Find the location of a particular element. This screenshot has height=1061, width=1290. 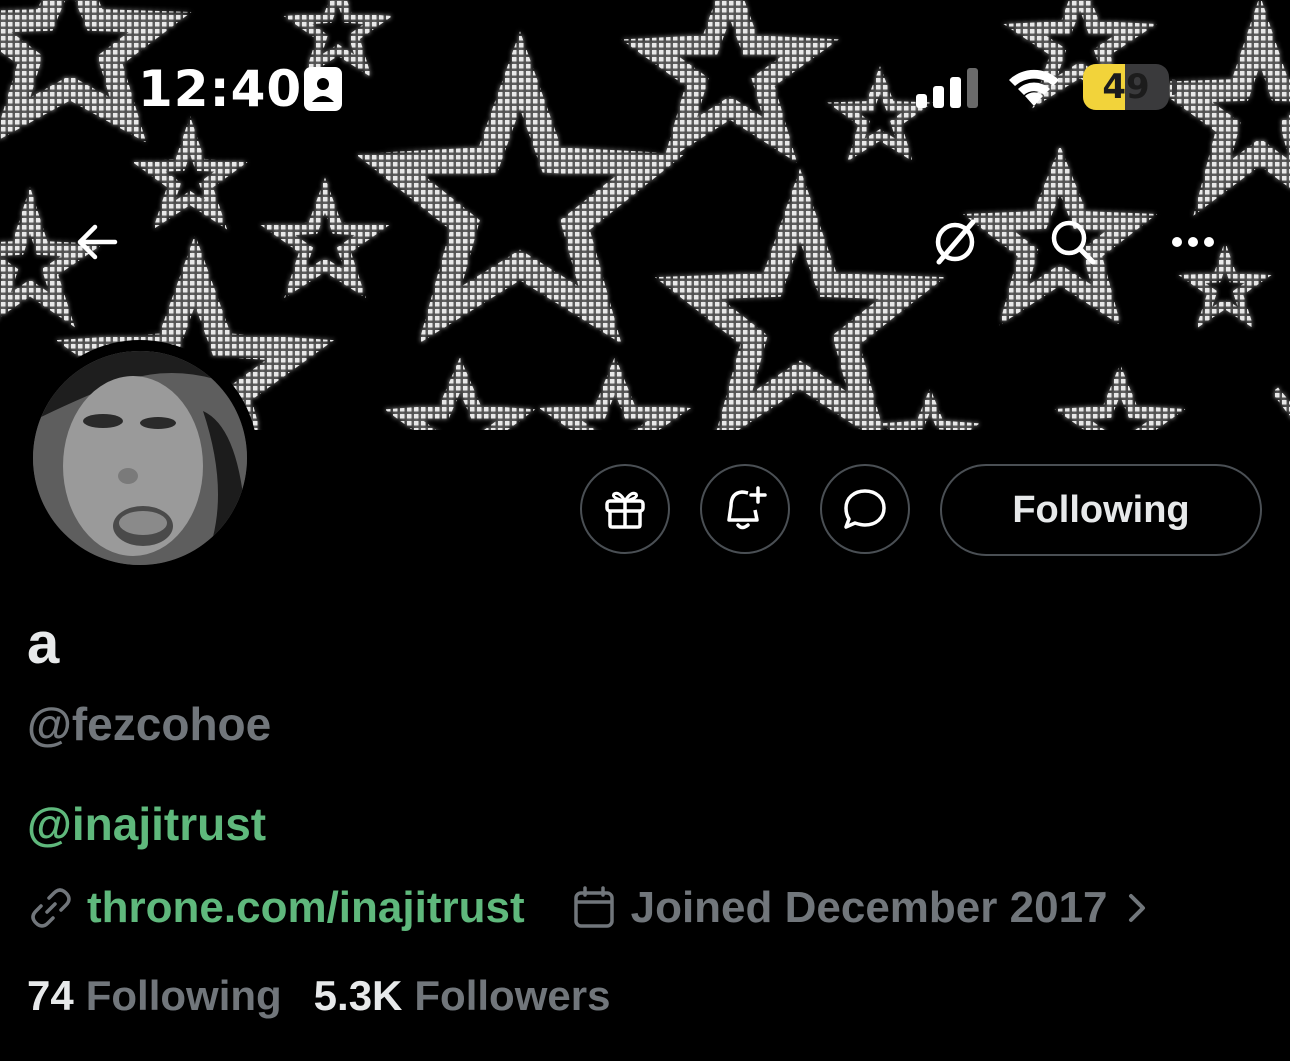

avatar-image is located at coordinates (140, 458).